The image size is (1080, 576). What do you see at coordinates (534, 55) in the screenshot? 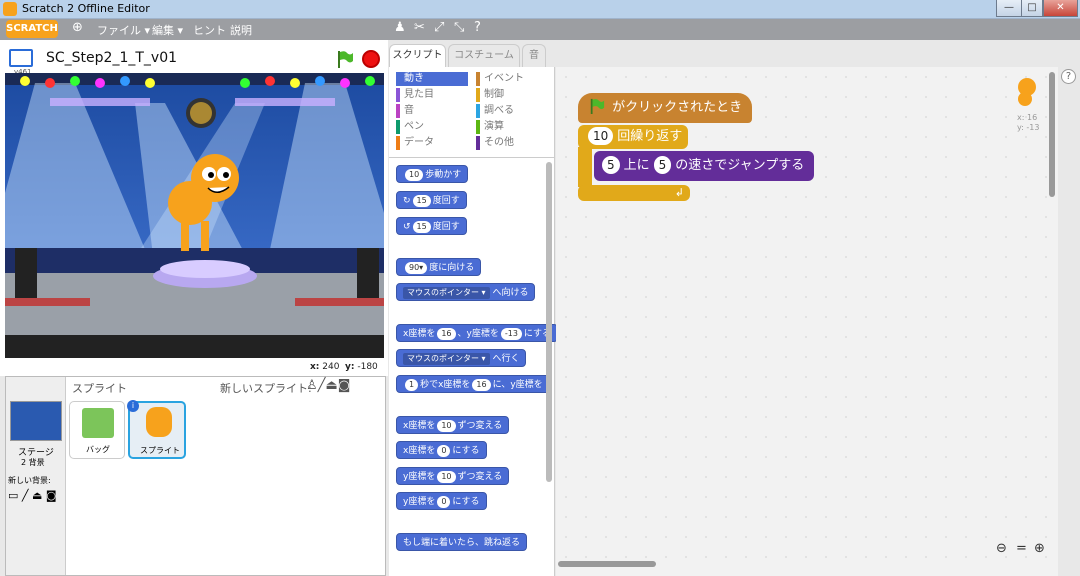
I see `tab-sounds: 音` at bounding box center [534, 55].